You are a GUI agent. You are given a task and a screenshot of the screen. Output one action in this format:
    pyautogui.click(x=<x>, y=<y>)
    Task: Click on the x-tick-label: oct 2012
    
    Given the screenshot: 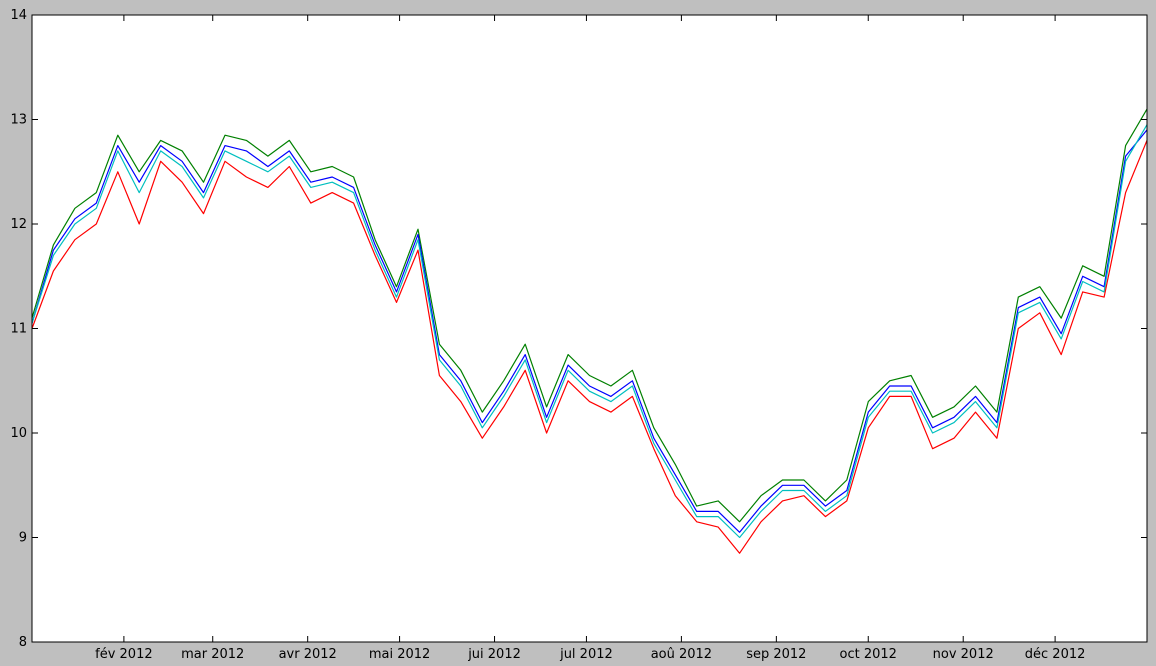 What is the action you would take?
    pyautogui.click(x=868, y=654)
    